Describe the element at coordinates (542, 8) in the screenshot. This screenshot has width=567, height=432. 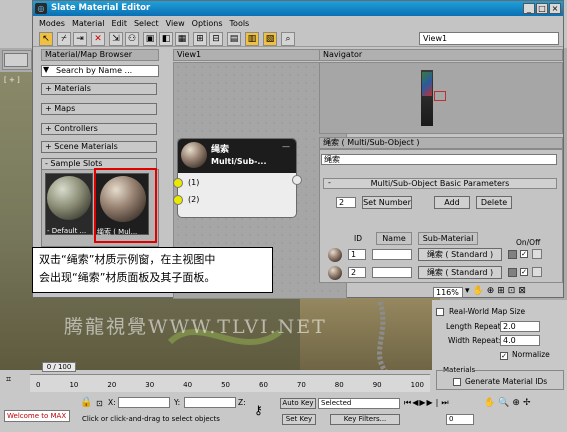
I see `maximize-button: □` at that location.